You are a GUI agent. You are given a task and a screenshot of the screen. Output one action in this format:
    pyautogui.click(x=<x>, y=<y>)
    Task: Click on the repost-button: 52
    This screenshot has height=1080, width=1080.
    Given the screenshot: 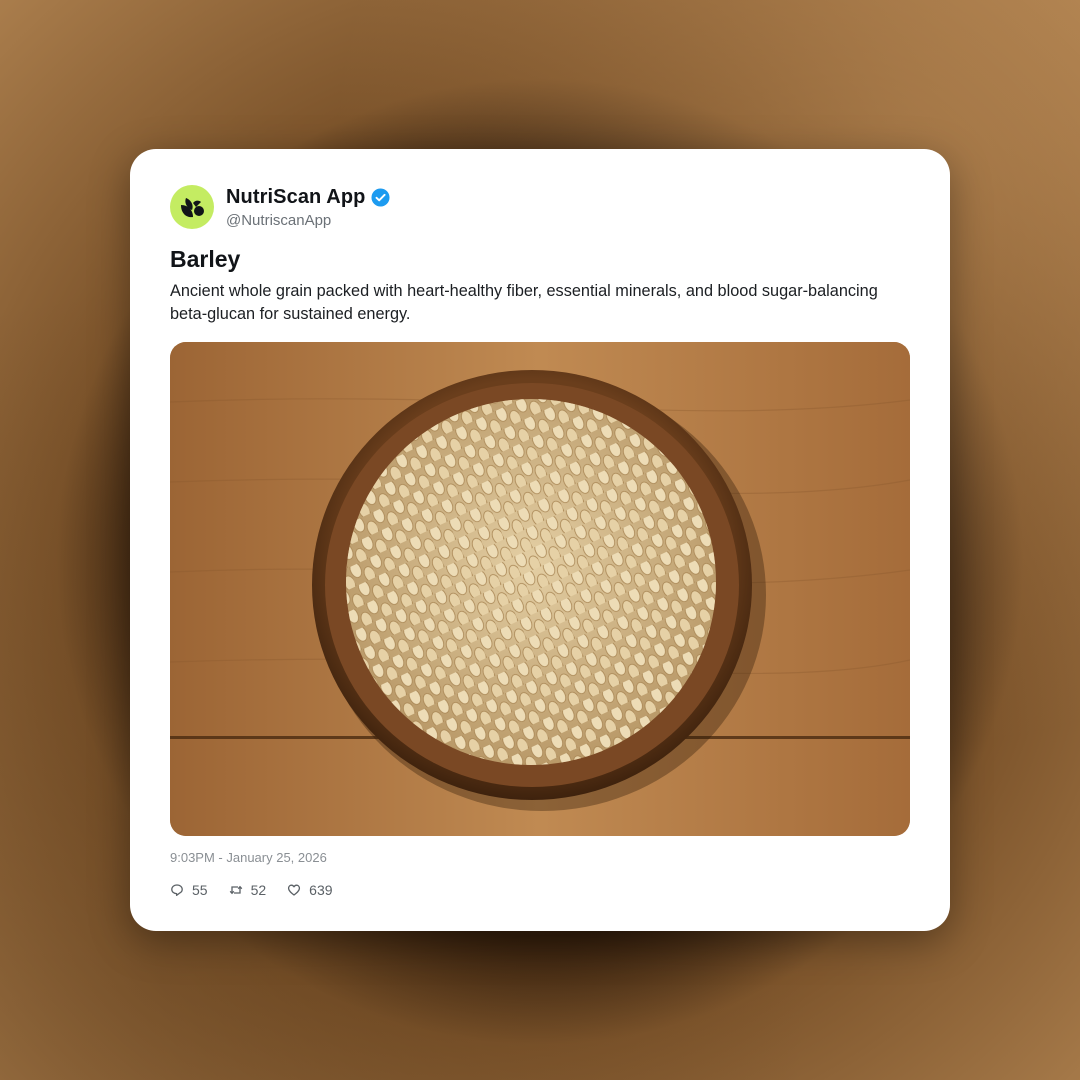 What is the action you would take?
    pyautogui.click(x=248, y=890)
    